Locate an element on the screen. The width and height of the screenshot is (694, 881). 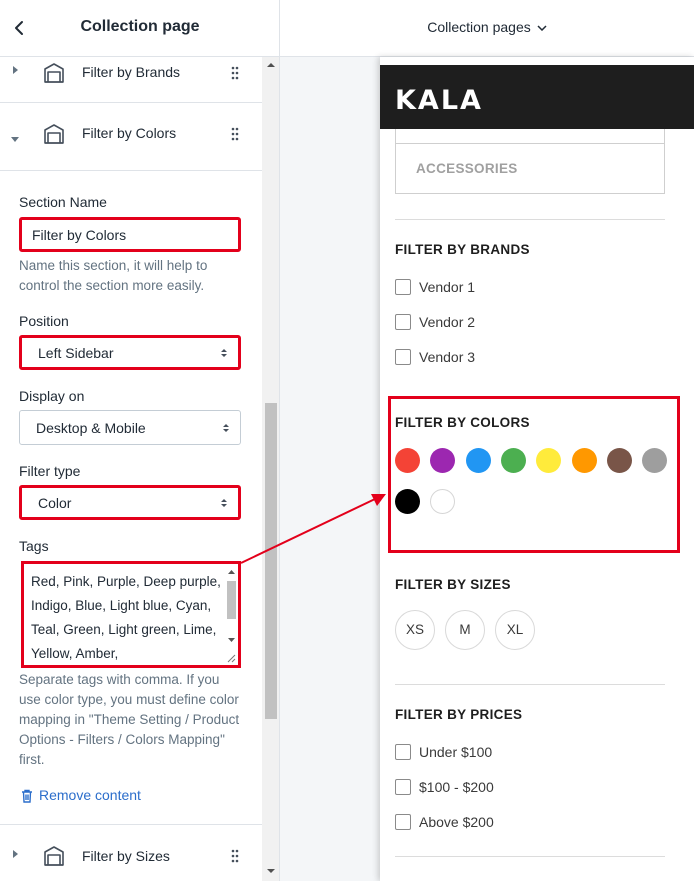
position-select: Left Sidebar is located at coordinates (130, 352).